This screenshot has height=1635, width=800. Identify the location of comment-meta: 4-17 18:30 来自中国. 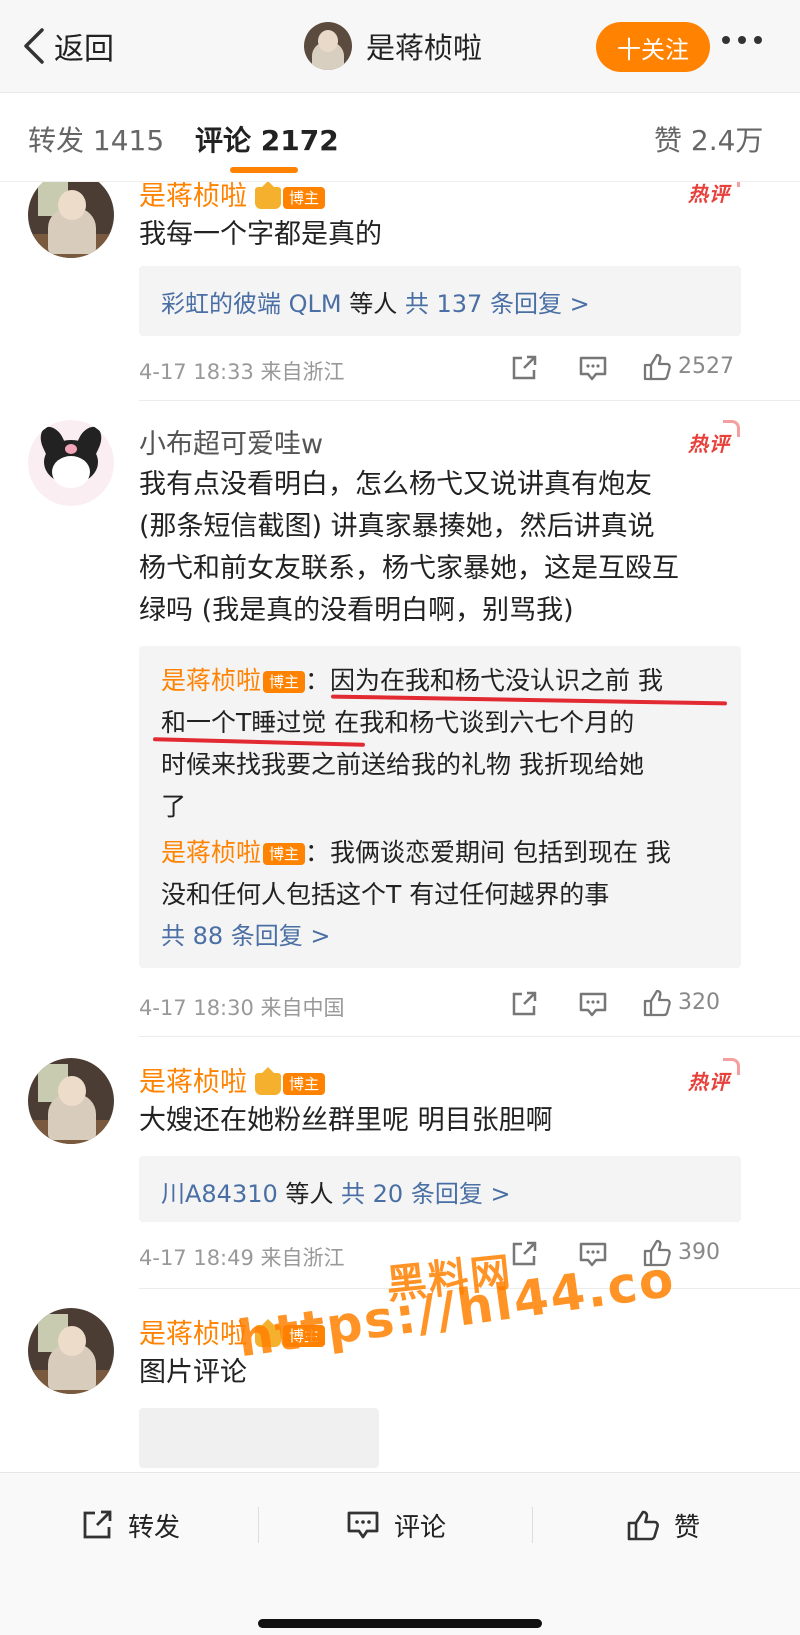
(242, 1008).